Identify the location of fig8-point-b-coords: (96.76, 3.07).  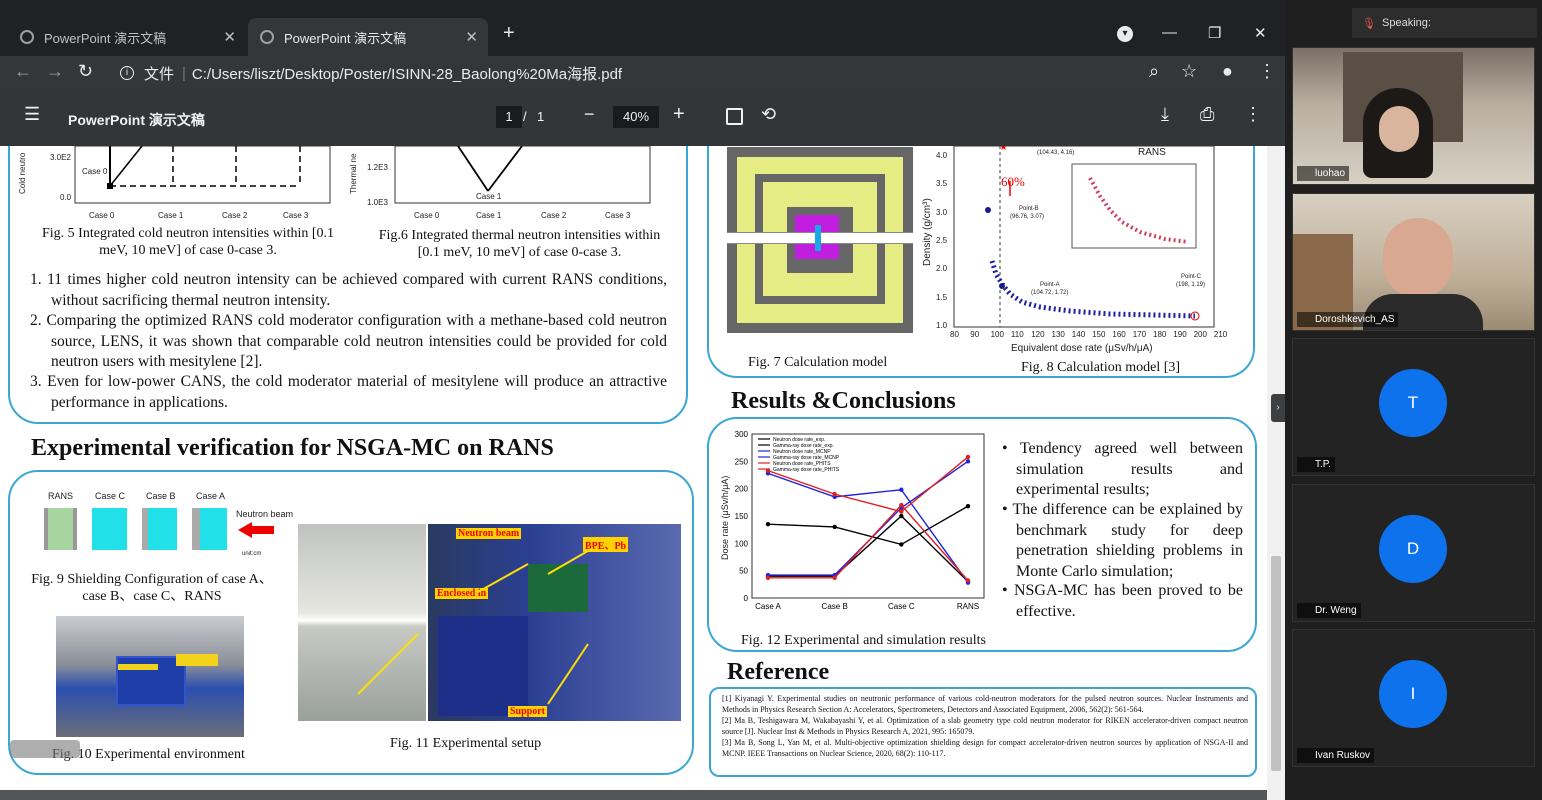
(1027, 217).